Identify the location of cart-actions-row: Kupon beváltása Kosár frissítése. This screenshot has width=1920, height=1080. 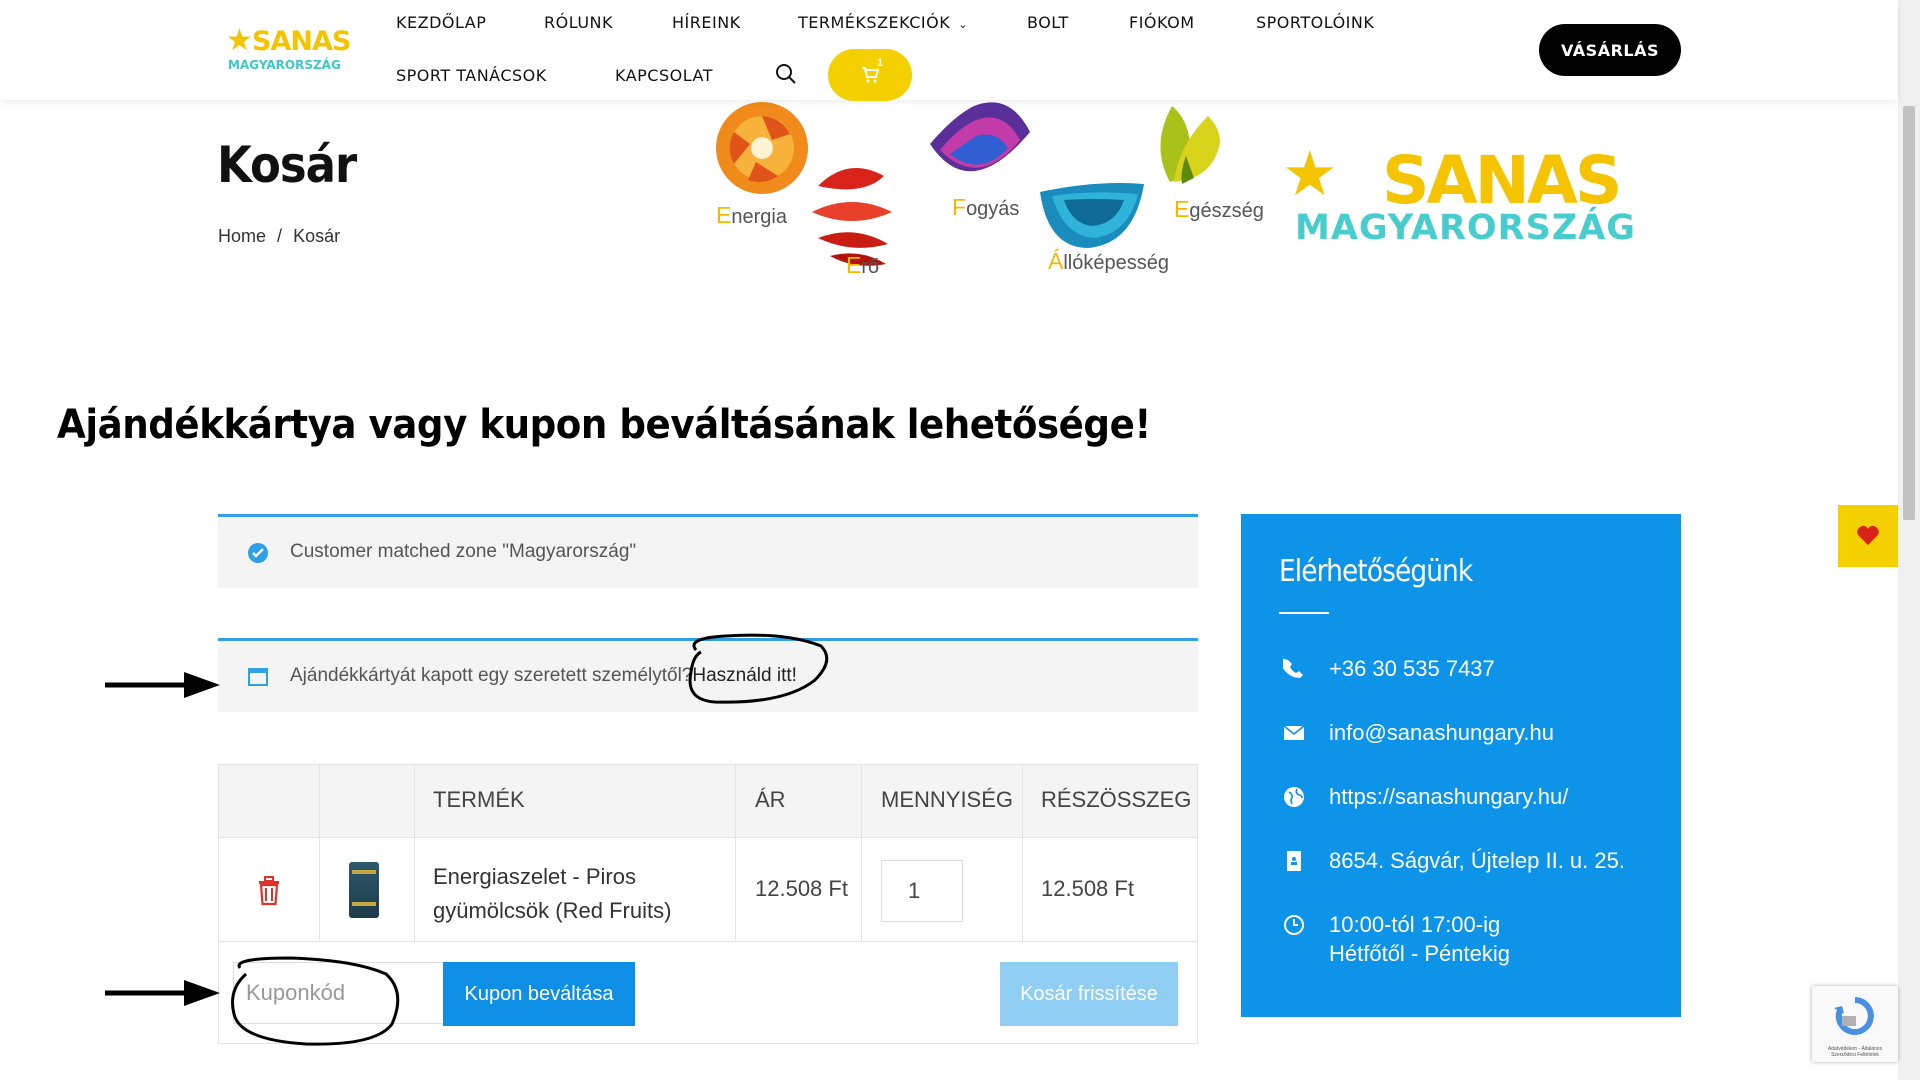
(708, 993).